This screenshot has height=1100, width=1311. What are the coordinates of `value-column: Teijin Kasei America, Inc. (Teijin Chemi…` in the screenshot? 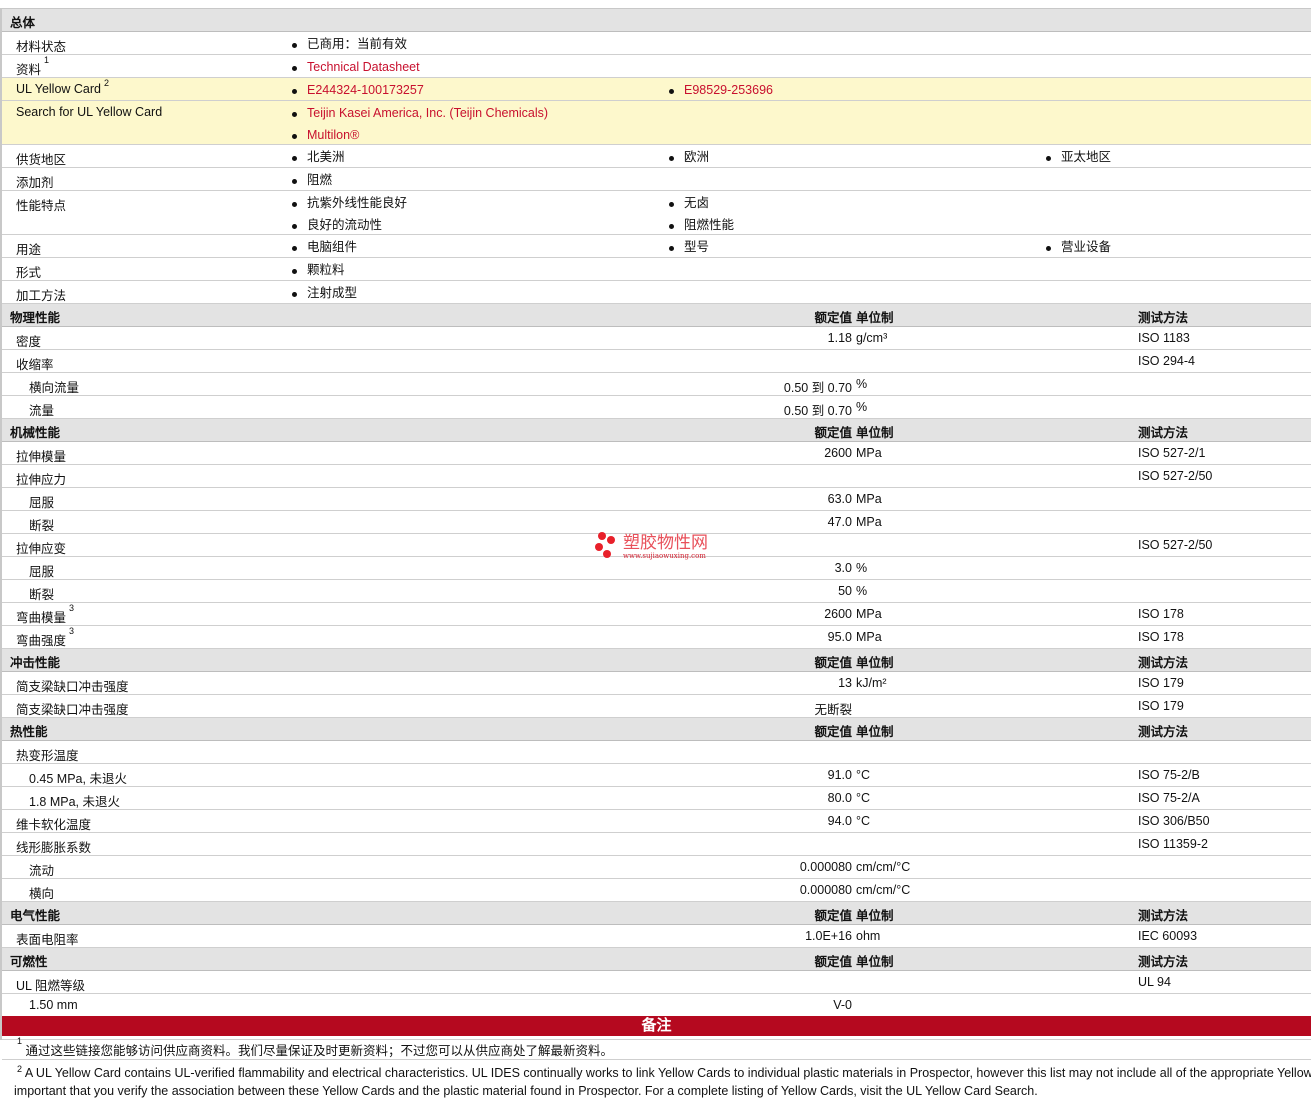 It's located at (420, 123).